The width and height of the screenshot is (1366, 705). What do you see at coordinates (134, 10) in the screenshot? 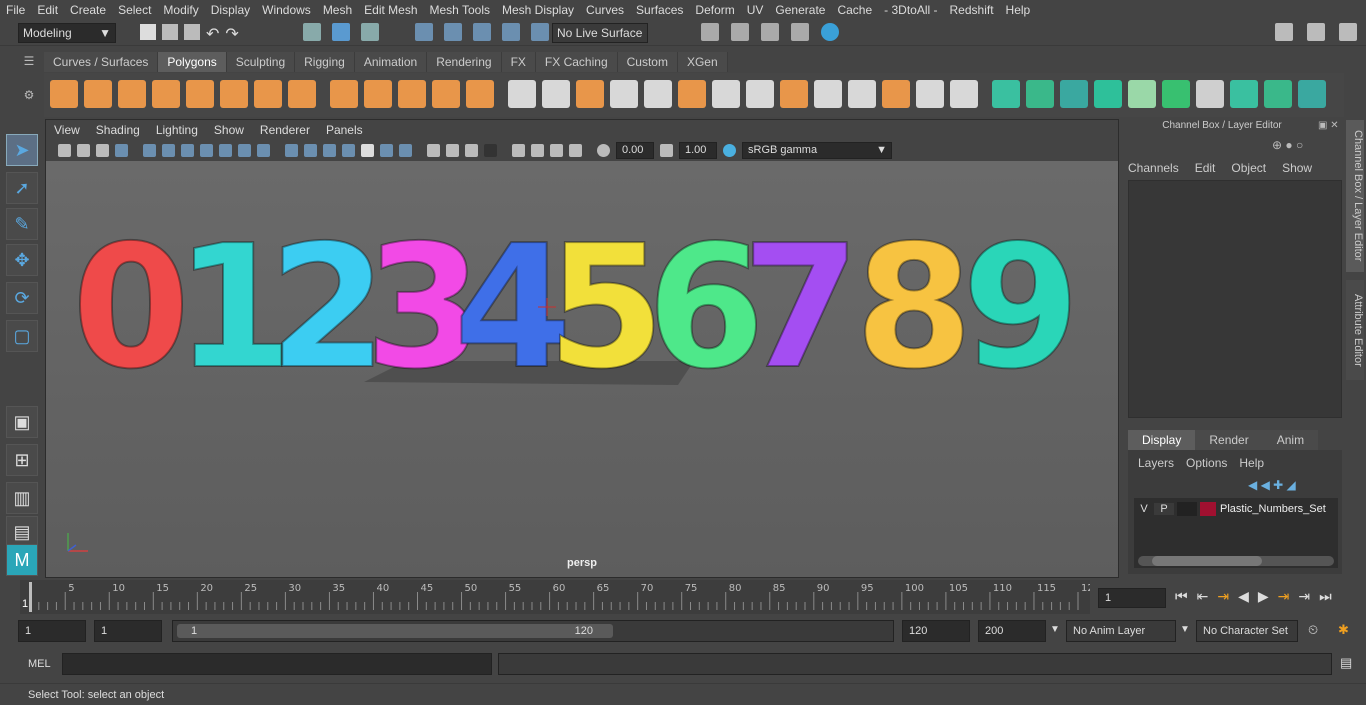
I see `menu-select: Select` at bounding box center [134, 10].